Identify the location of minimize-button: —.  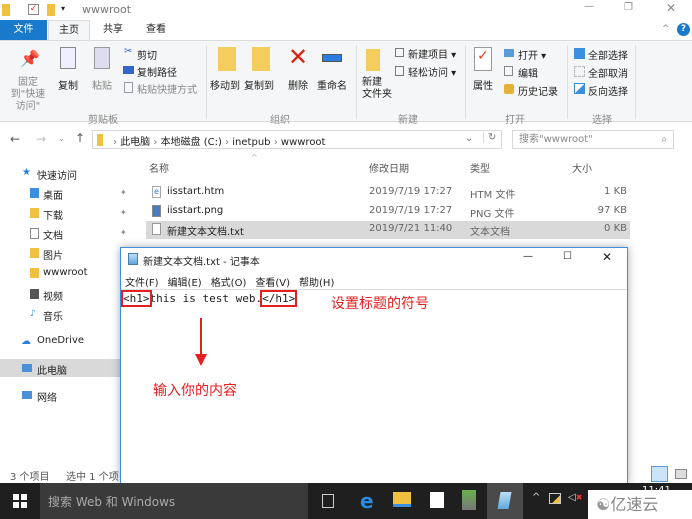
(589, 6).